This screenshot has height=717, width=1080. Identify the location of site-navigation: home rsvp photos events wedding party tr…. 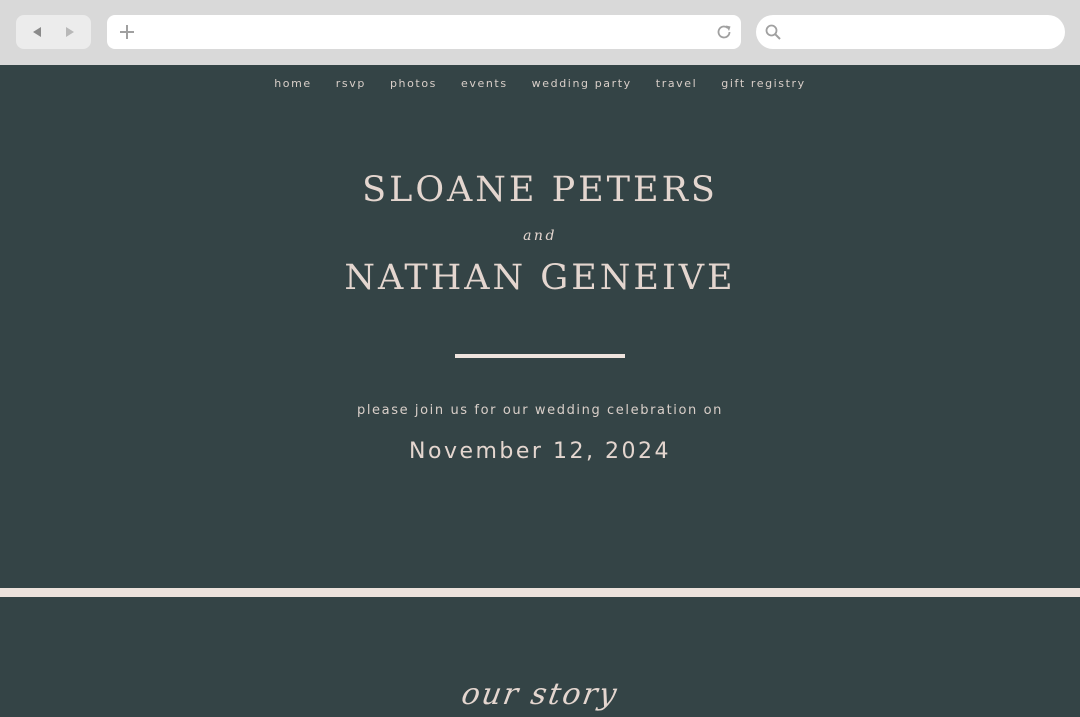
(540, 83).